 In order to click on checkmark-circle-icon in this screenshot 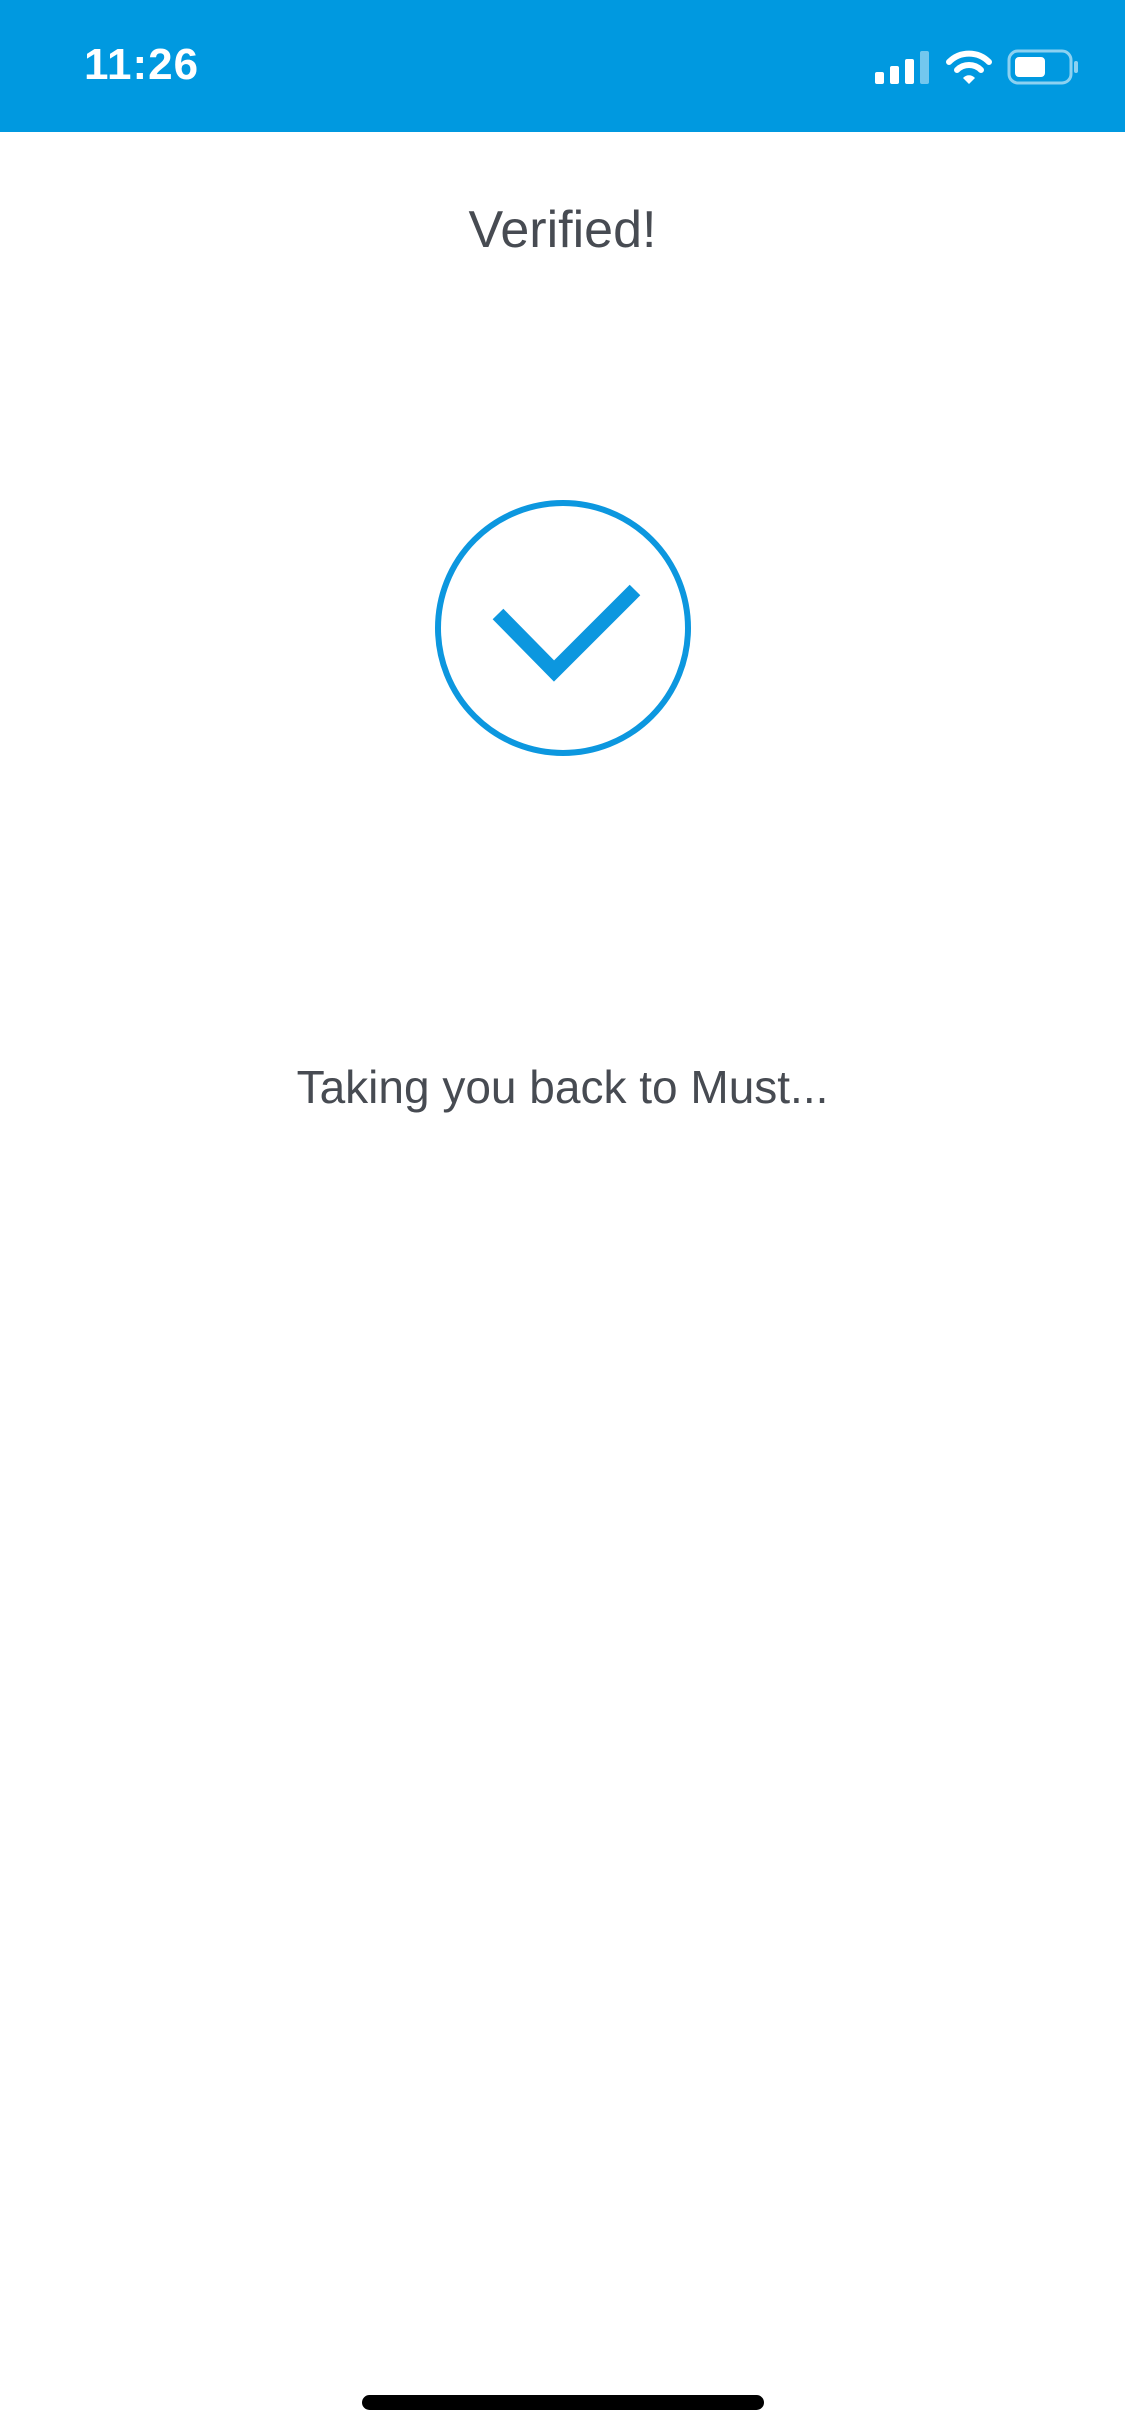, I will do `click(563, 628)`.